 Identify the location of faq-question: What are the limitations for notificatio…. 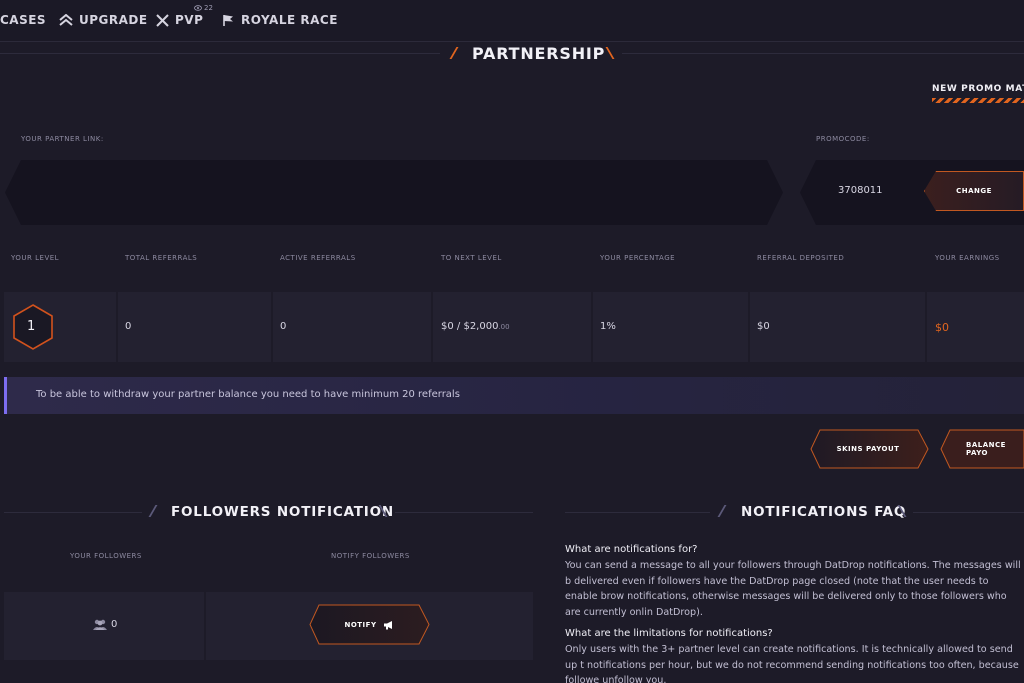
(669, 633).